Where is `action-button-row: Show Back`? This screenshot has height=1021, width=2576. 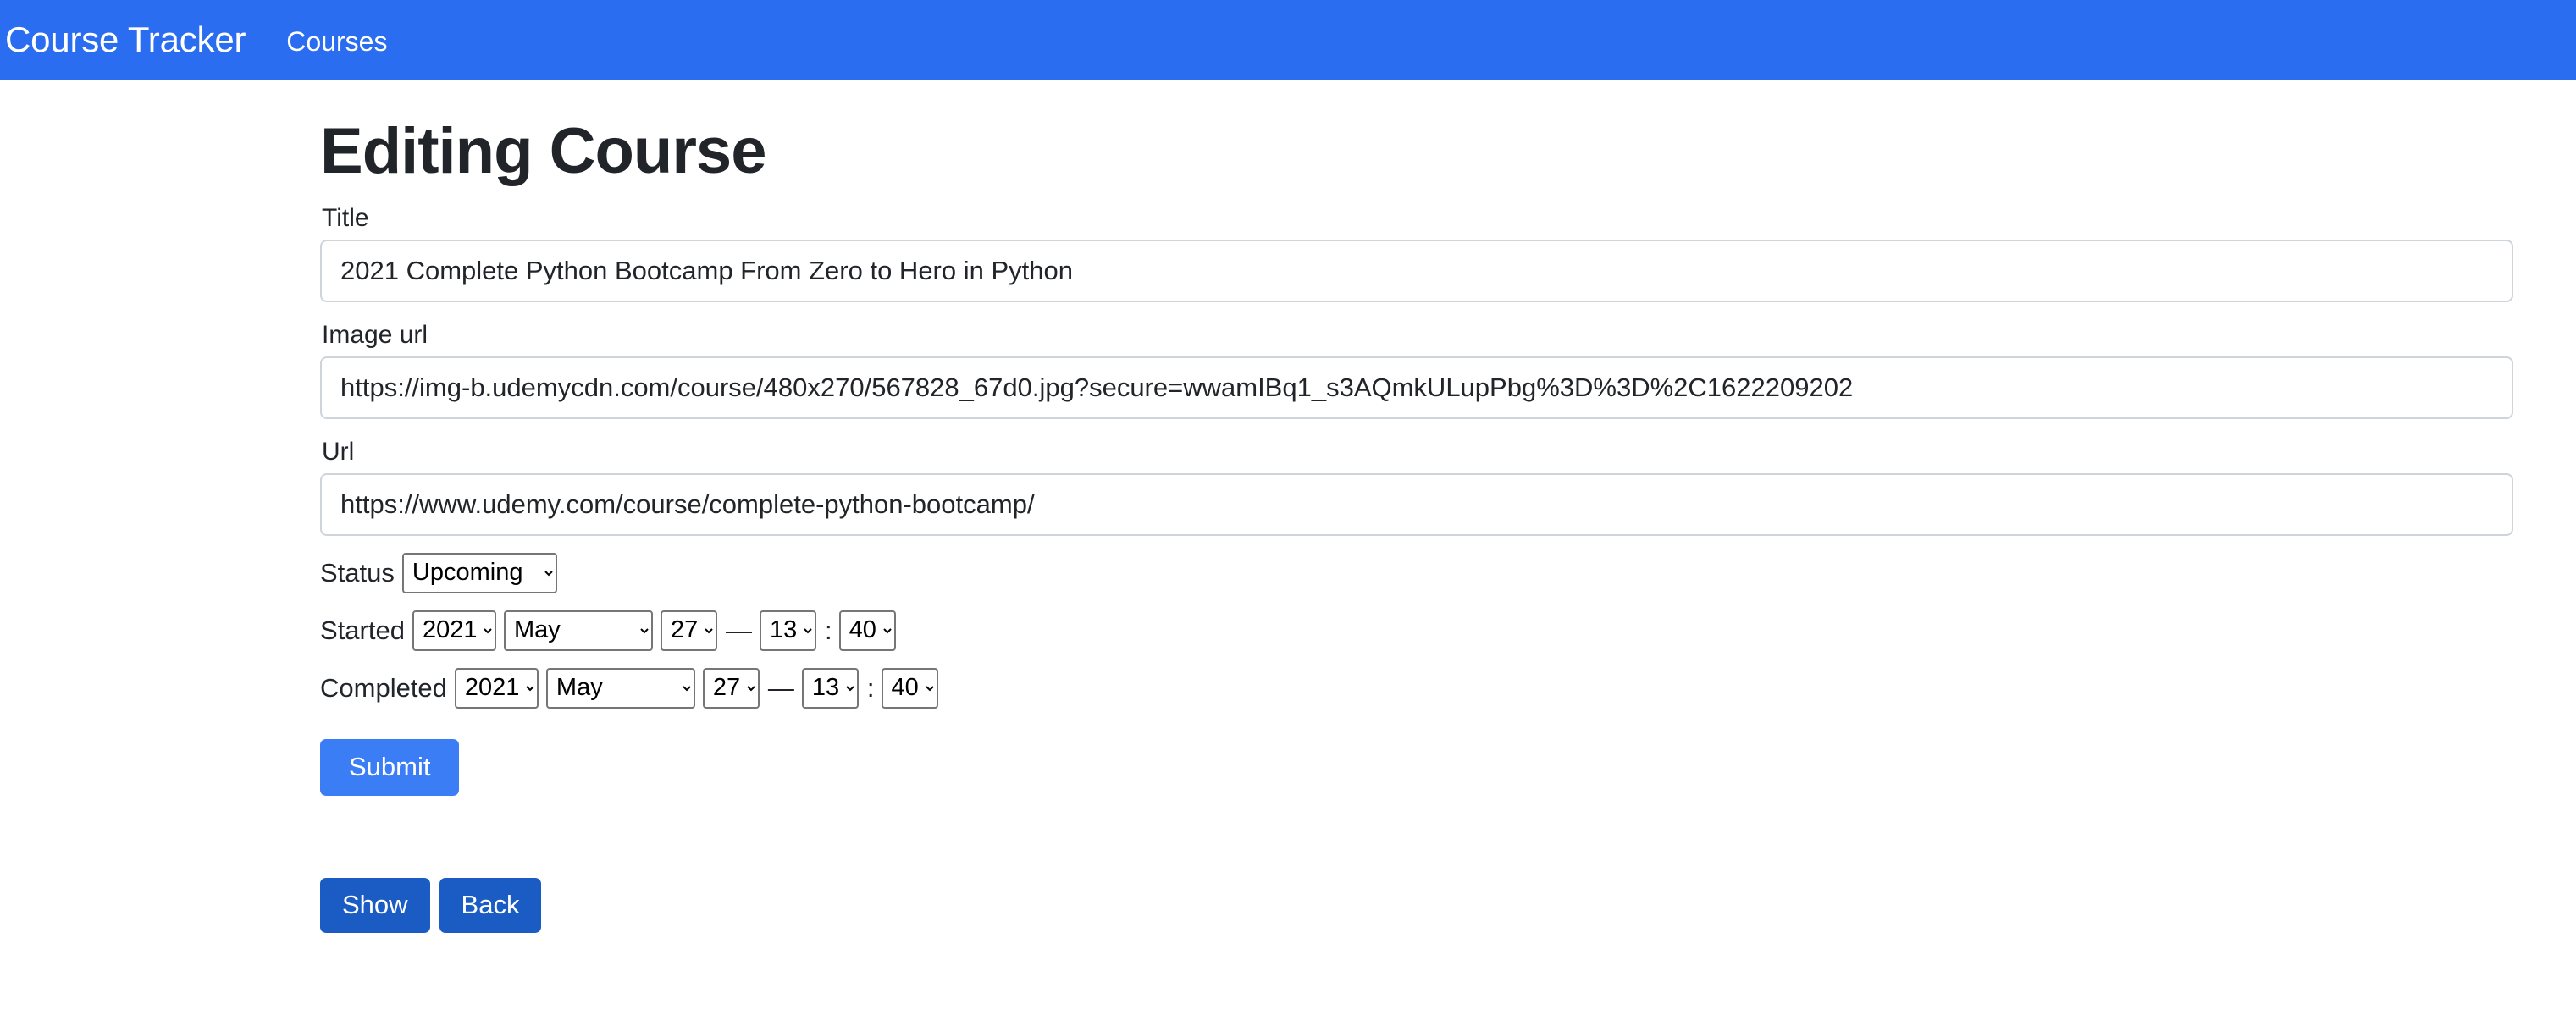
action-button-row: Show Back is located at coordinates (1448, 905).